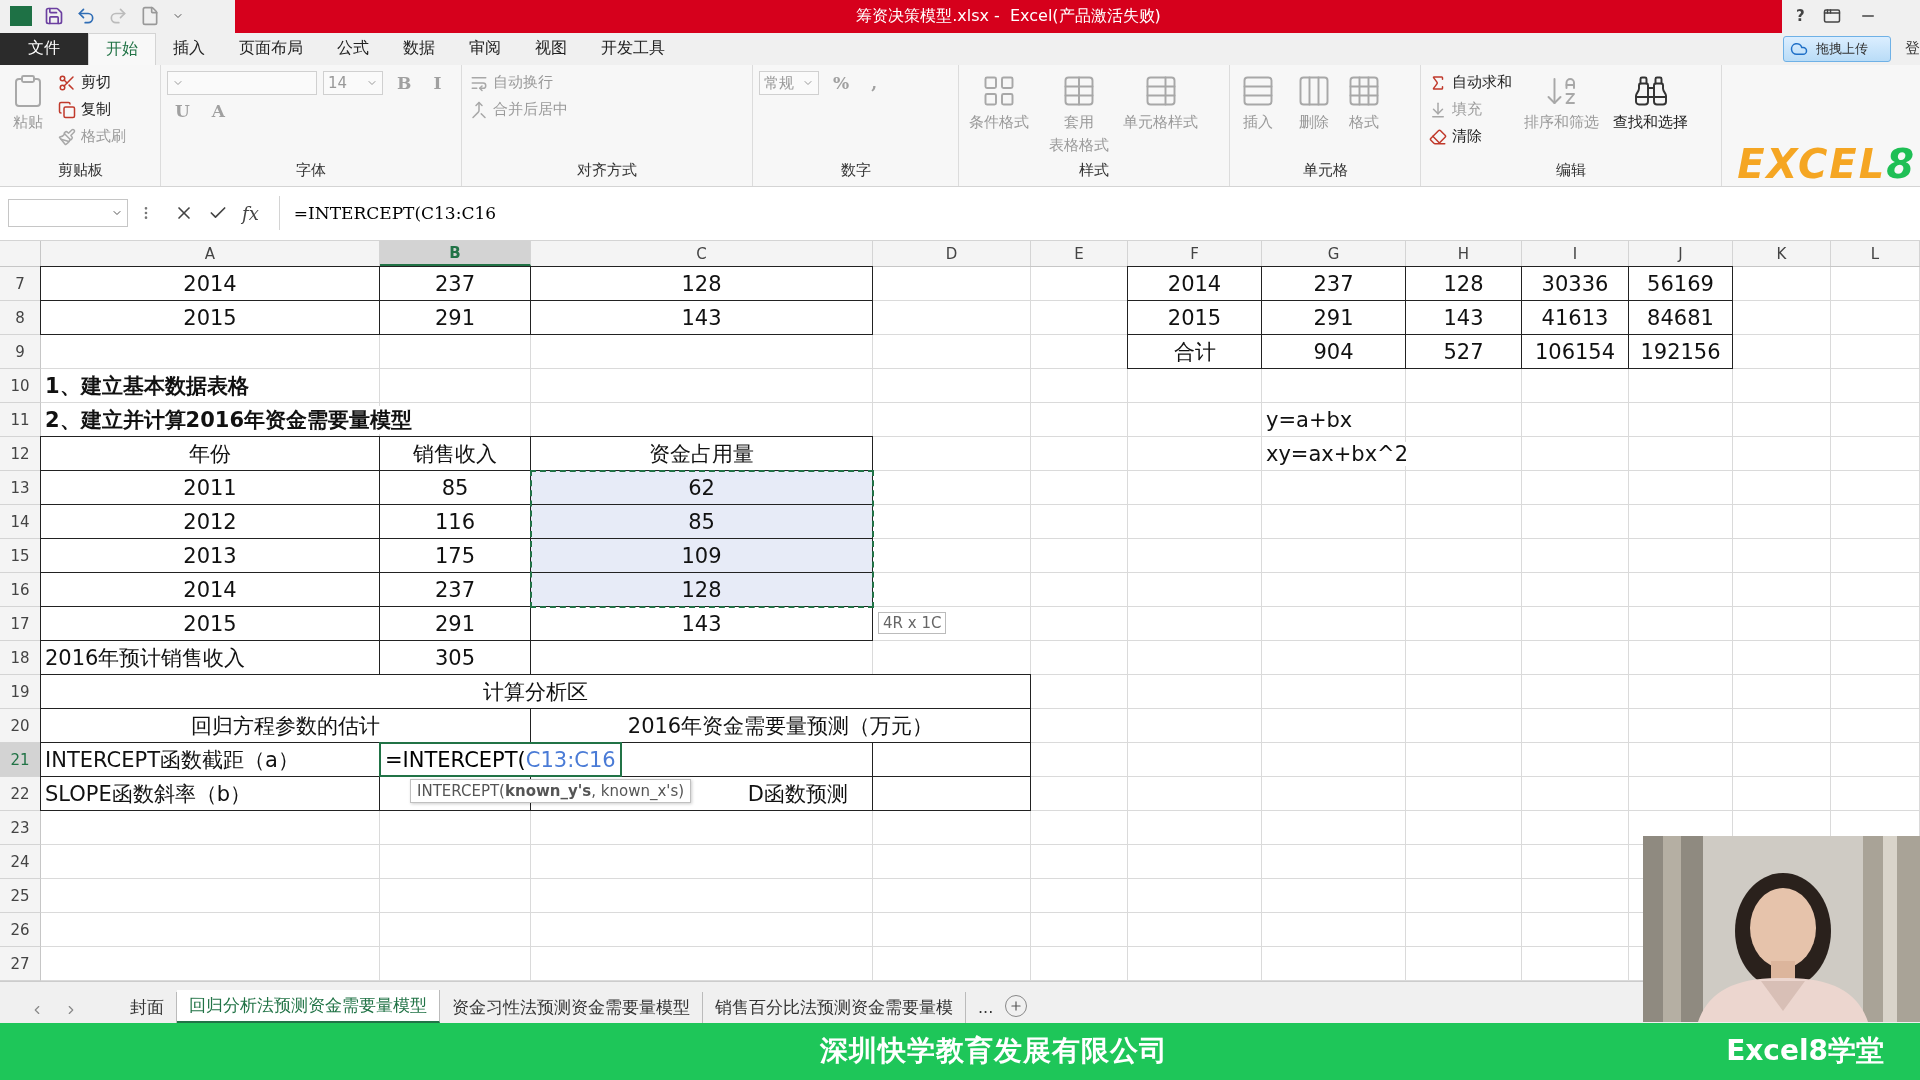 The height and width of the screenshot is (1080, 1920). I want to click on company-name: 深圳快学教育发展有限公司, so click(994, 1051).